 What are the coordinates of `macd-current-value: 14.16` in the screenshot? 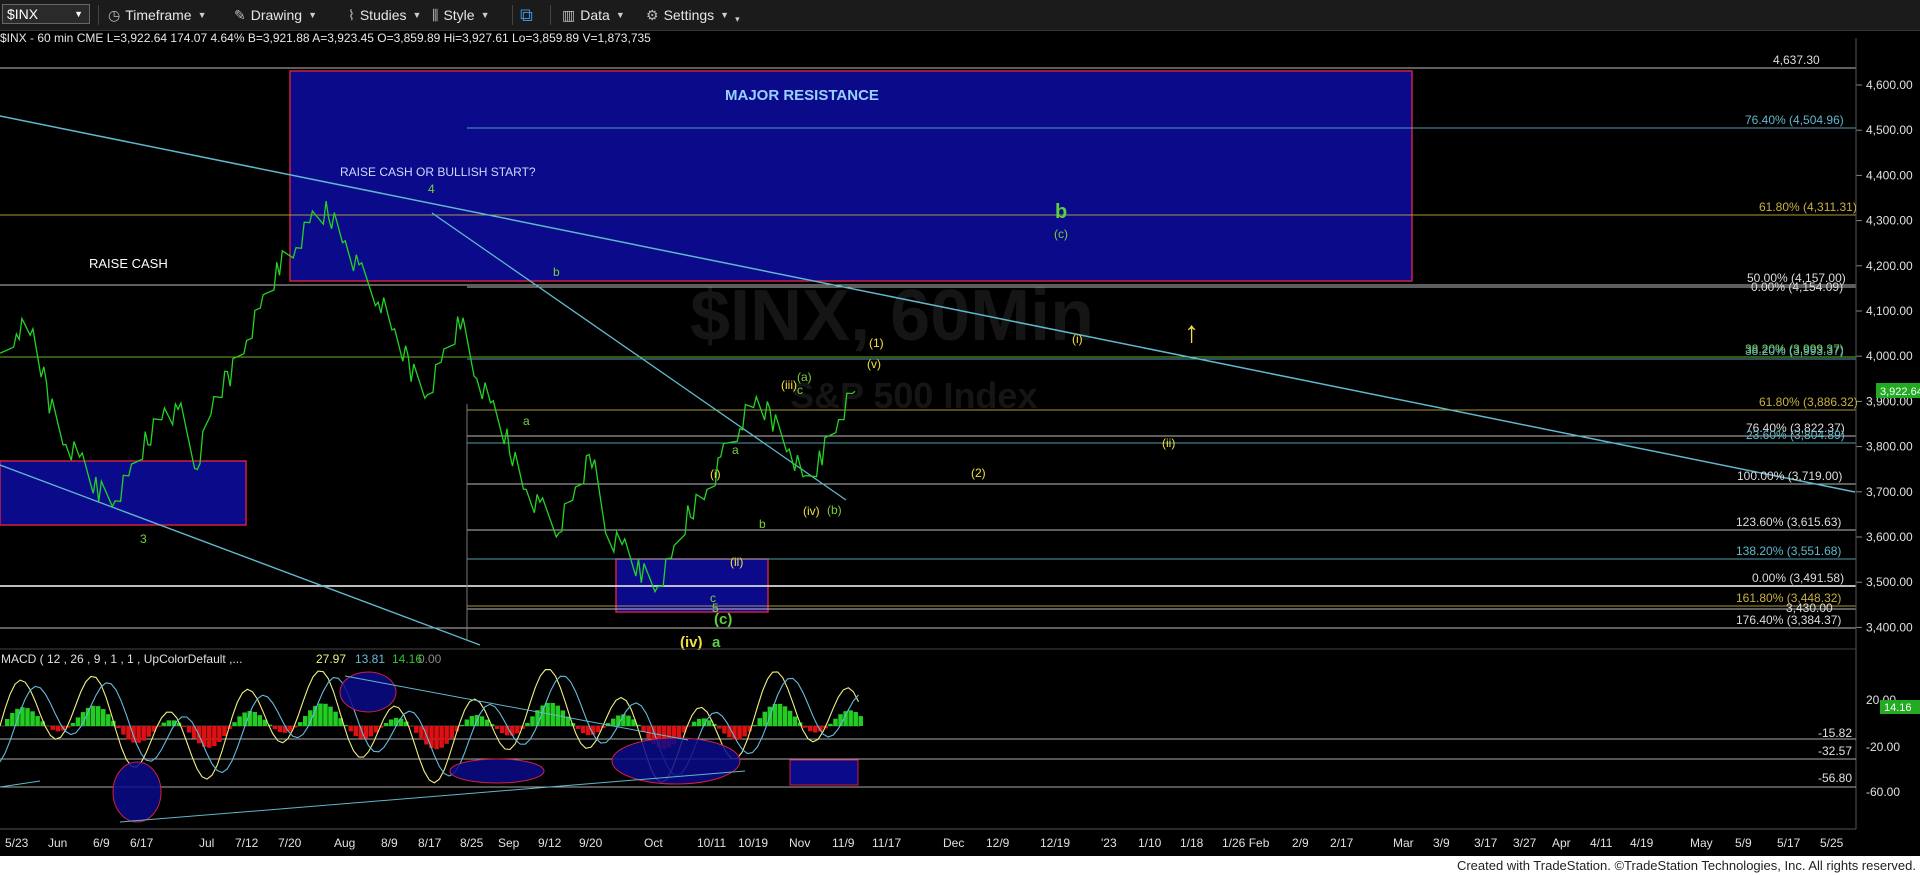 It's located at (1898, 708).